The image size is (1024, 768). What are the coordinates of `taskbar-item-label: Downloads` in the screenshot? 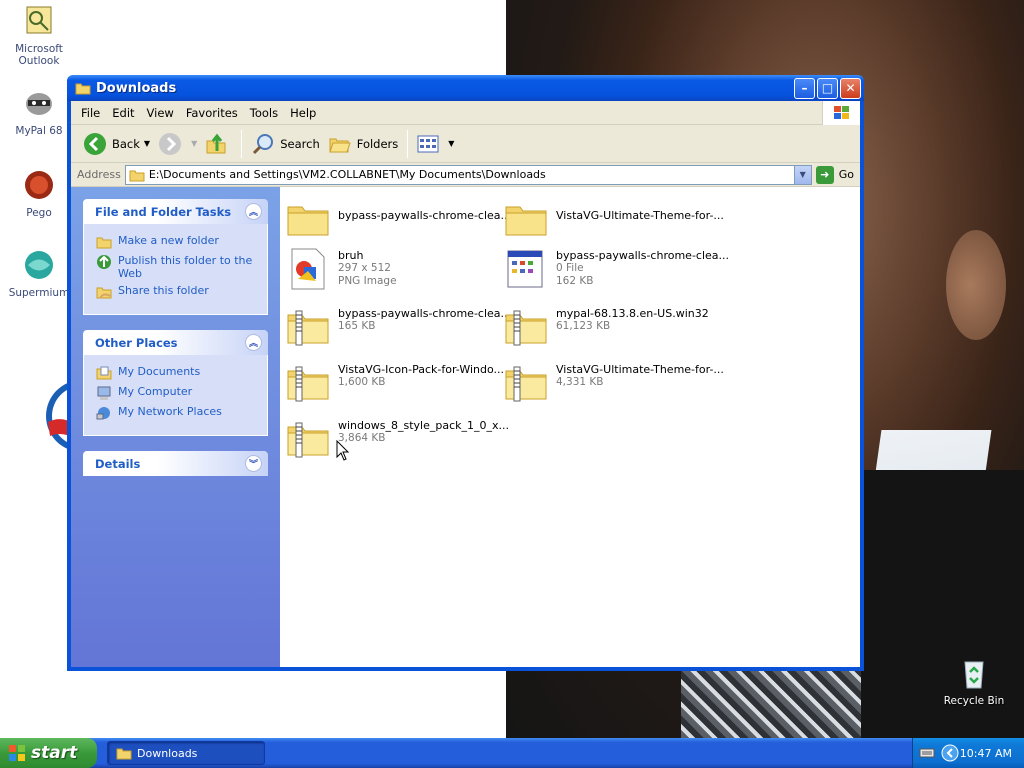 It's located at (167, 753).